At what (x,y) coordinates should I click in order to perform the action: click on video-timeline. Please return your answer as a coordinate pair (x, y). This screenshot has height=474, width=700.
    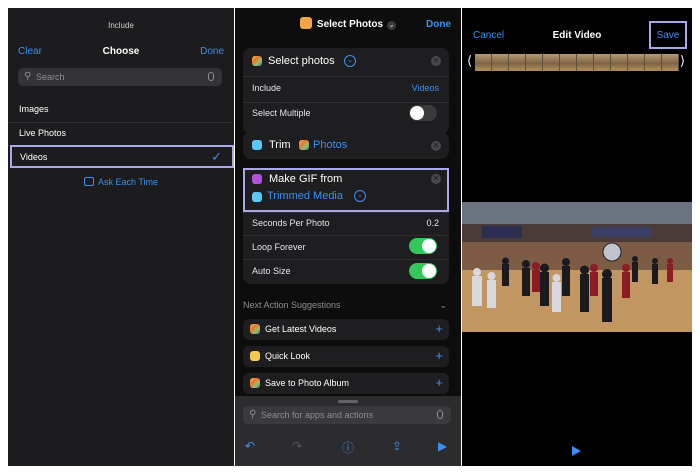
    Looking at the image, I should click on (577, 62).